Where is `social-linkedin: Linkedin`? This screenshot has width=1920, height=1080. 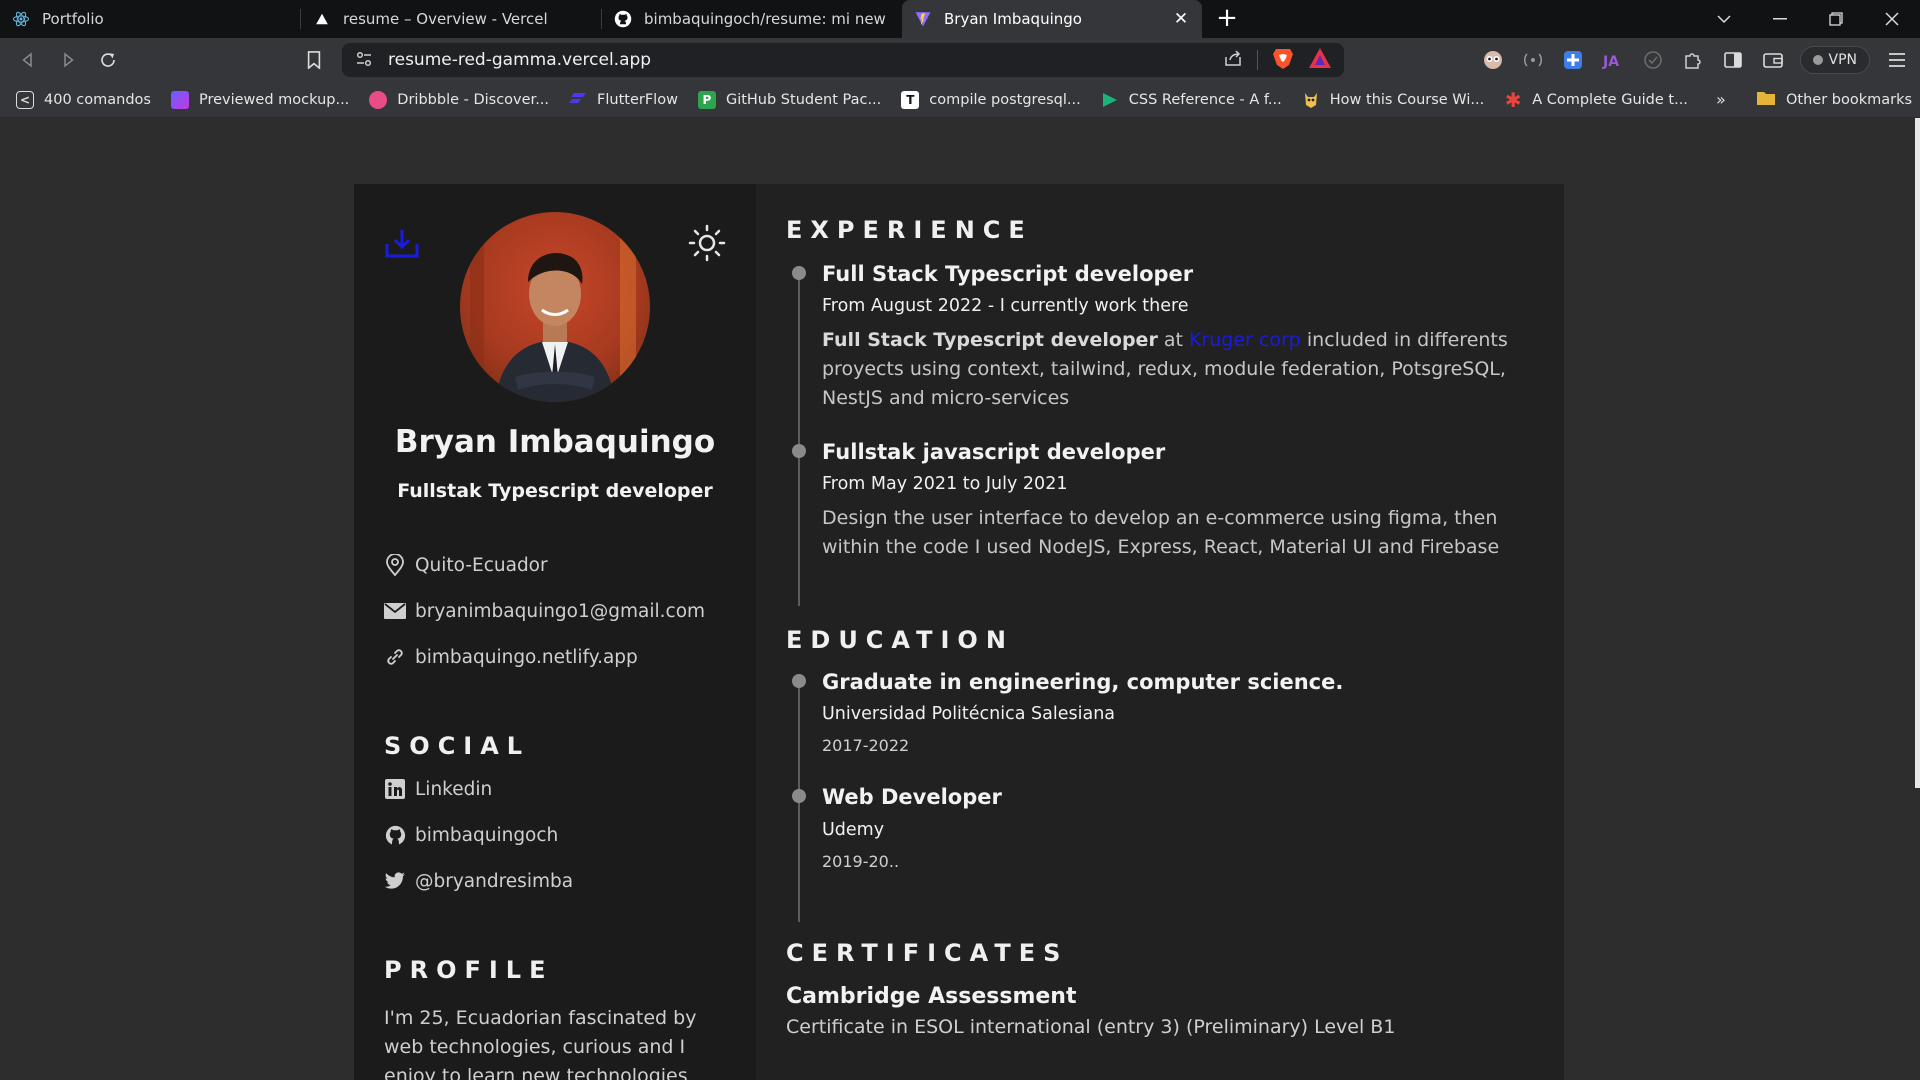 social-linkedin: Linkedin is located at coordinates (438, 789).